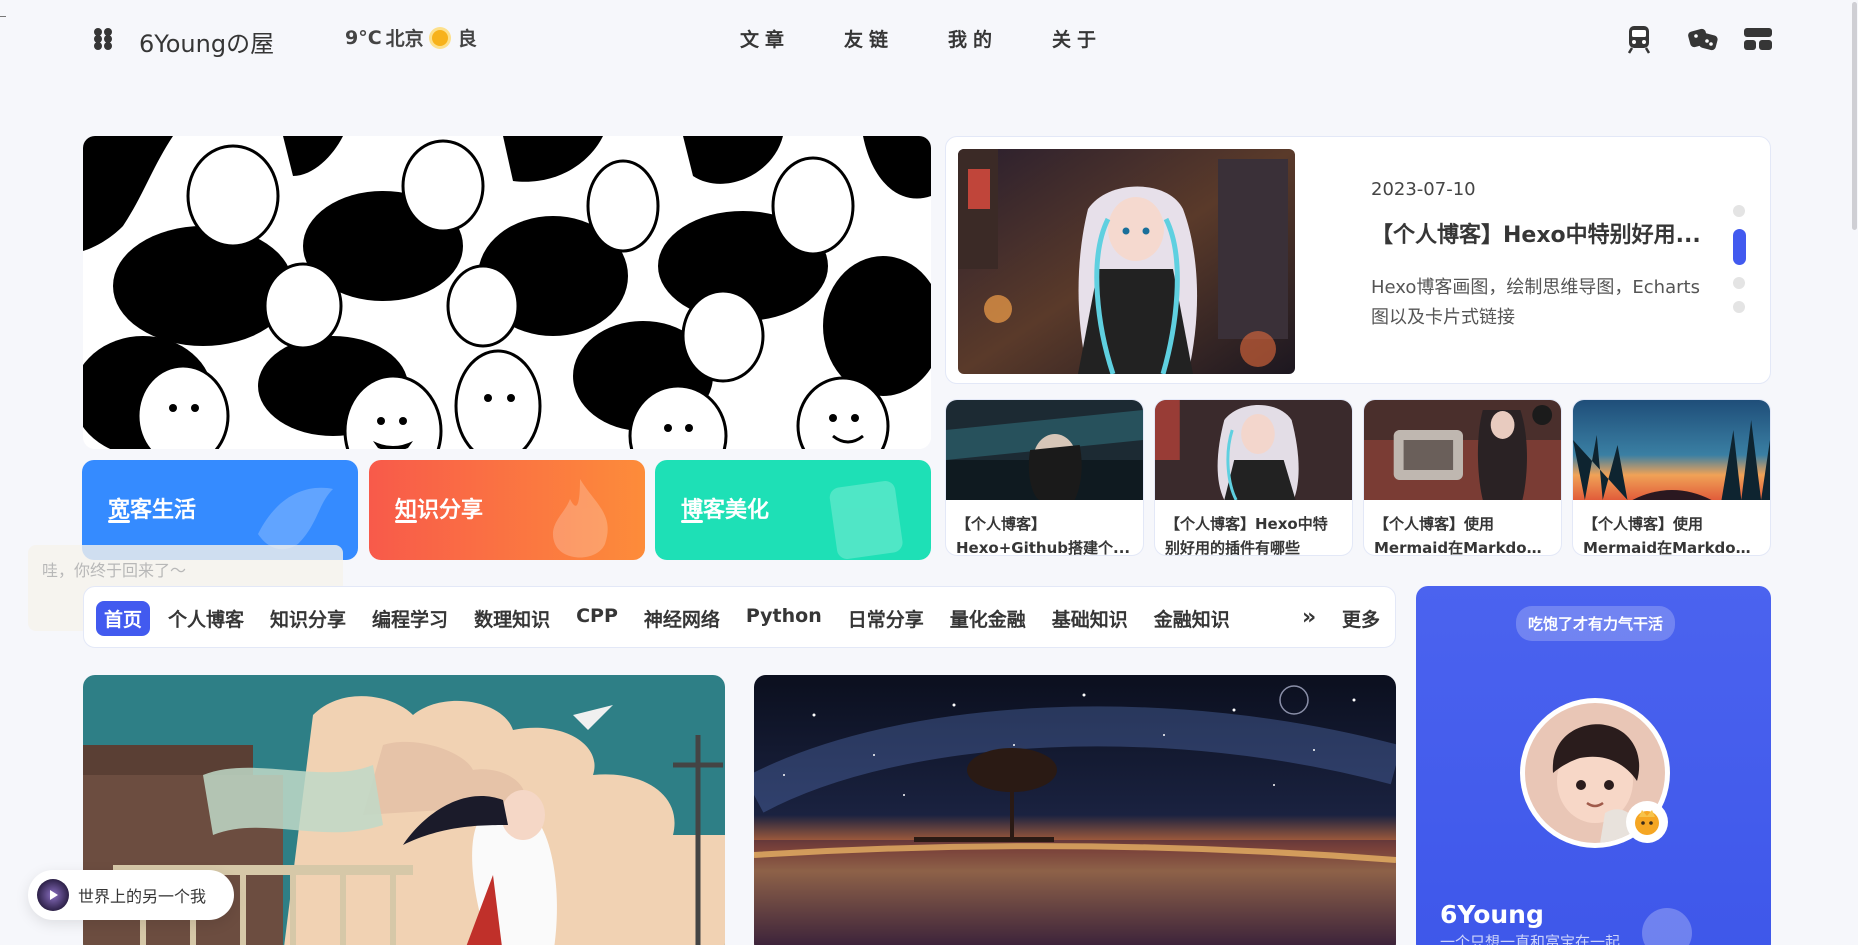 The height and width of the screenshot is (945, 1858). Describe the element at coordinates (1639, 39) in the screenshot. I see `subway-icon` at that location.